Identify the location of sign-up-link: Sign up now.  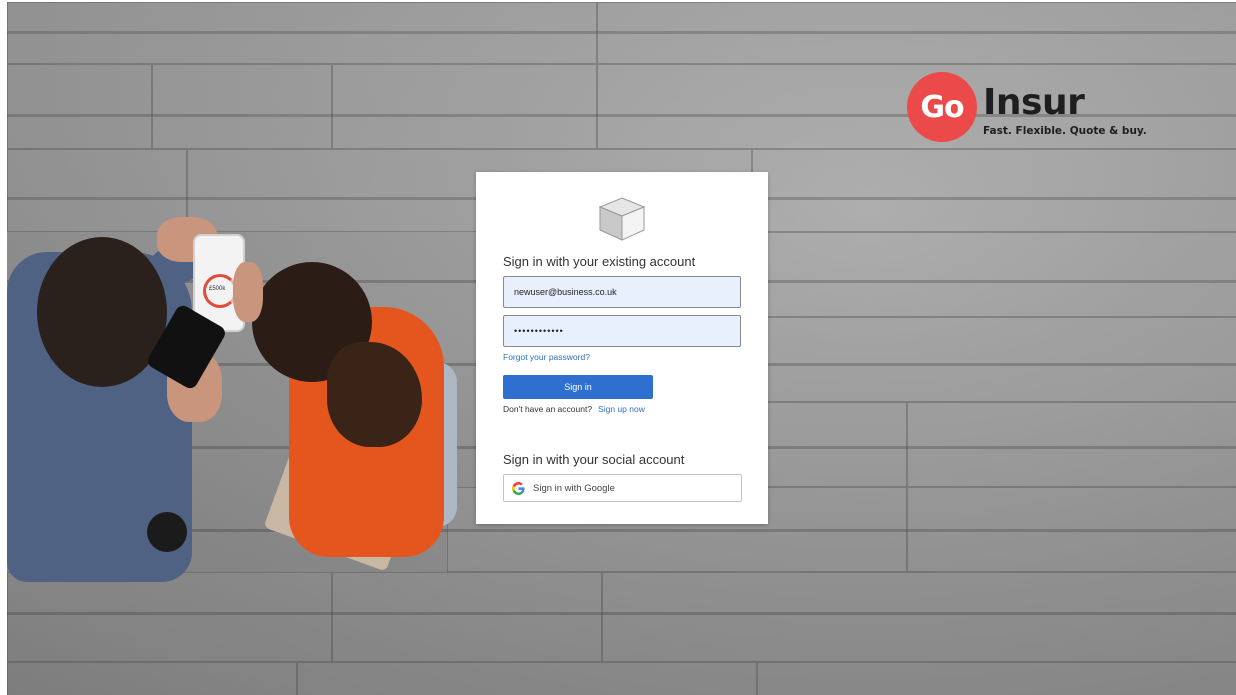
(621, 409).